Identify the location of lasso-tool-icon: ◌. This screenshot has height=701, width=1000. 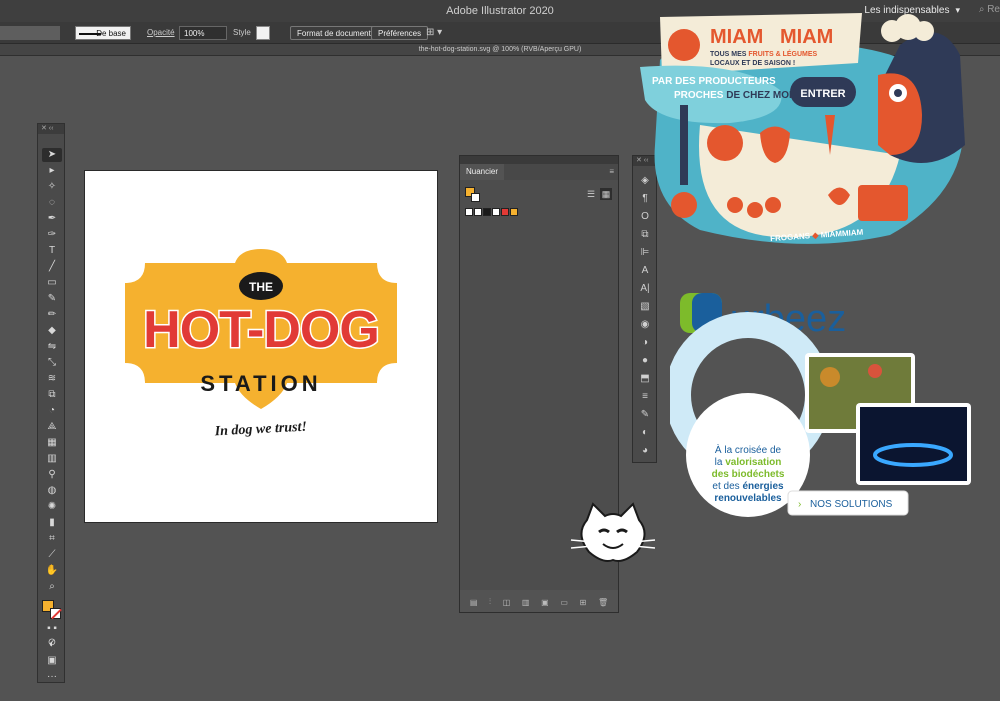
(52, 203).